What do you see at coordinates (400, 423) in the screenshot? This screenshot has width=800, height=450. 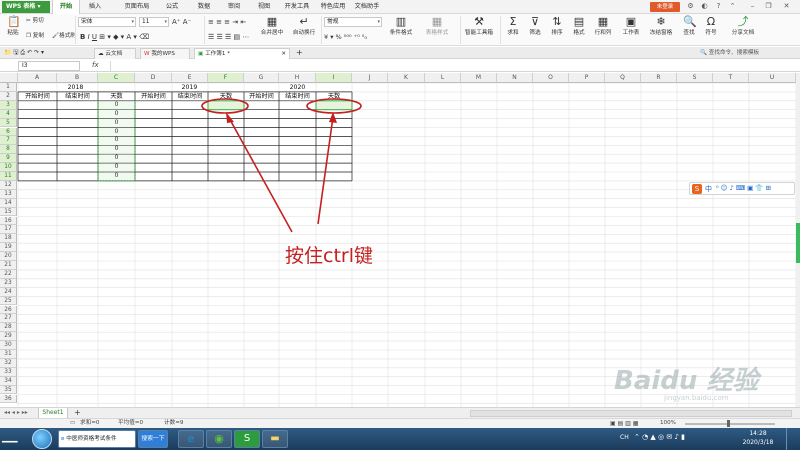 I see `status-bar: ▭ 求和=0 平均值=0 计数=9 ▣ ▤ ▥ ▦ 100%` at bounding box center [400, 423].